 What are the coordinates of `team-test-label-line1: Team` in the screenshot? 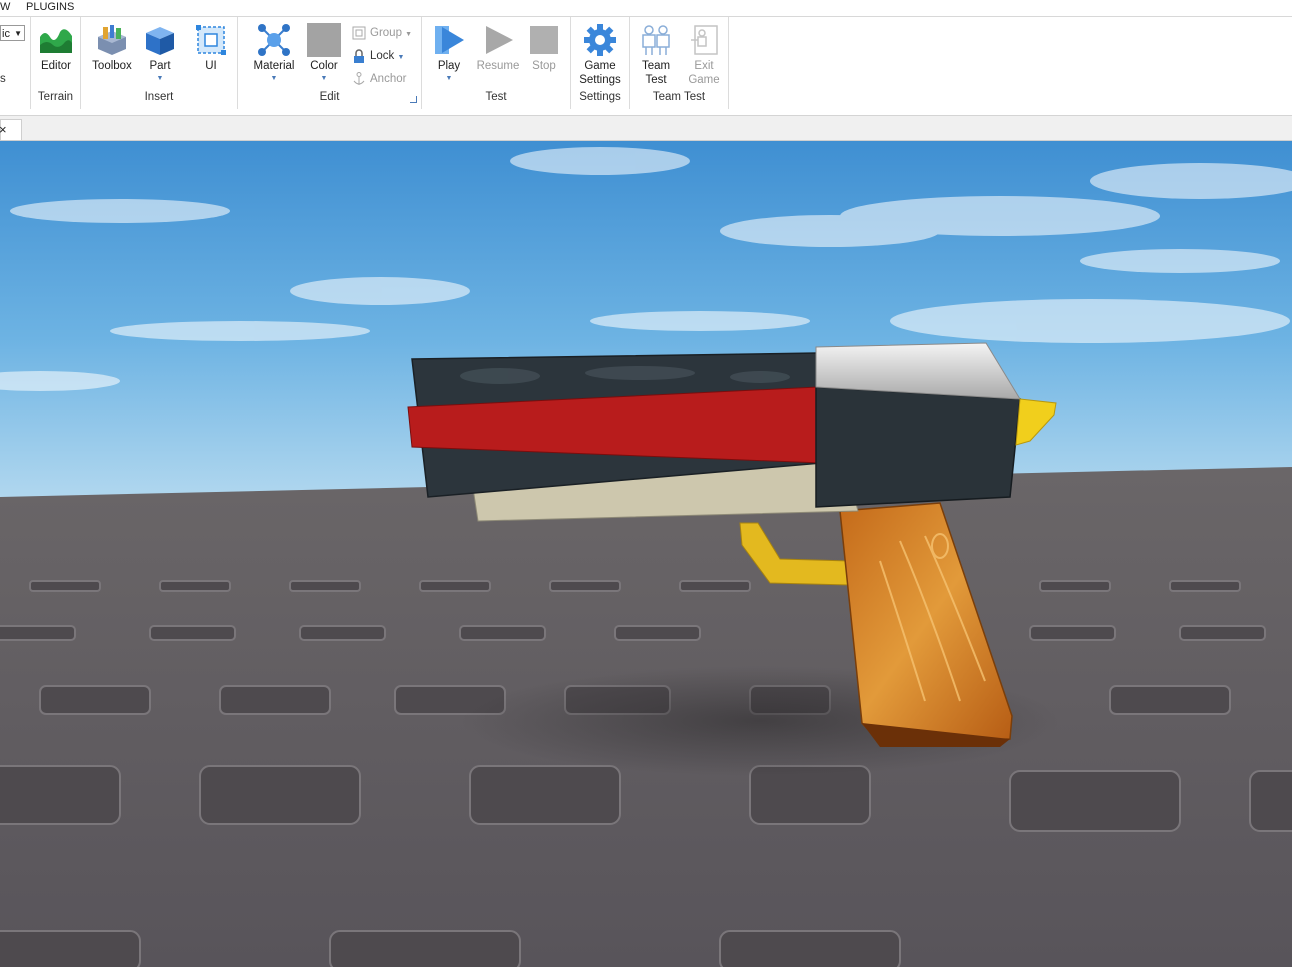 It's located at (656, 66).